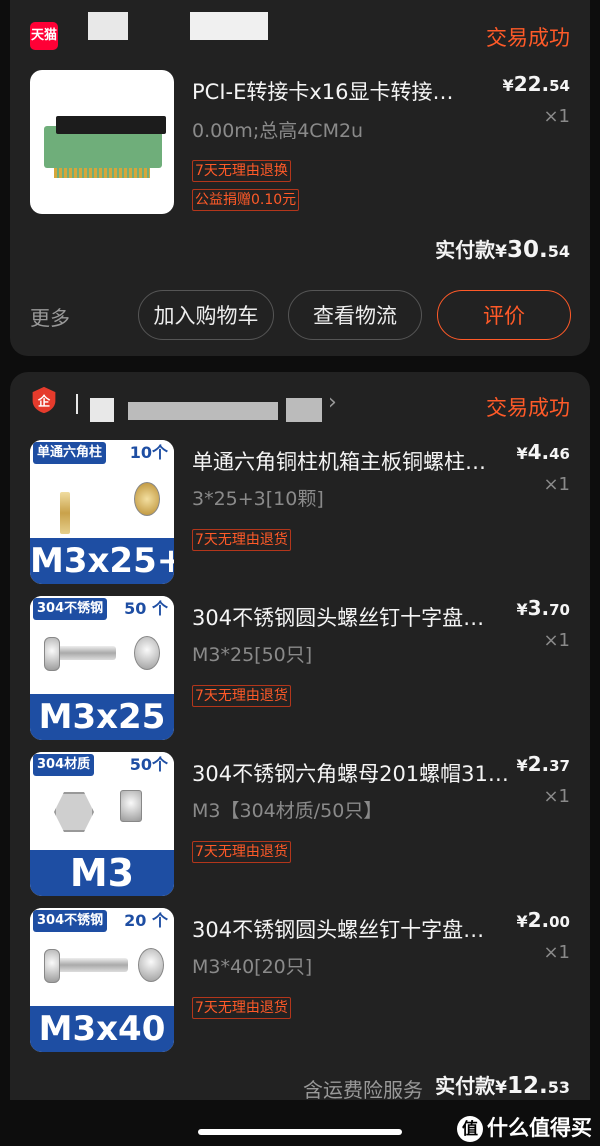 This screenshot has height=1146, width=600. I want to click on enterprise-shop-icon: 企, so click(44, 400).